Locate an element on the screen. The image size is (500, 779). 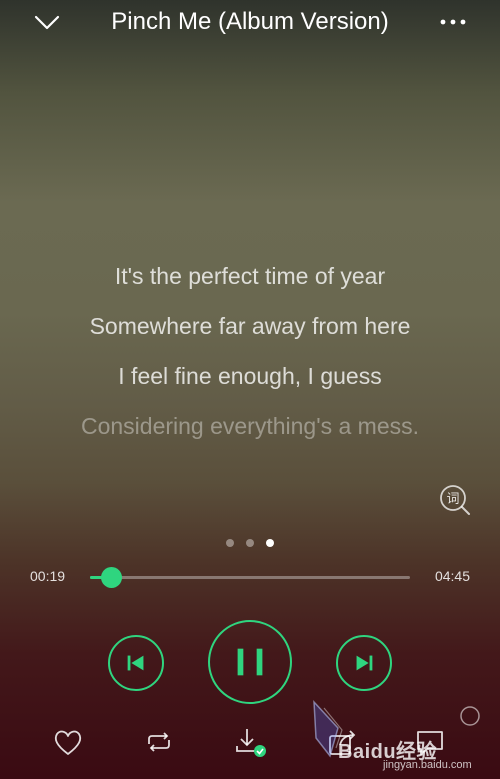
player-header: Pinch Me (Album Version) is located at coordinates (250, 23).